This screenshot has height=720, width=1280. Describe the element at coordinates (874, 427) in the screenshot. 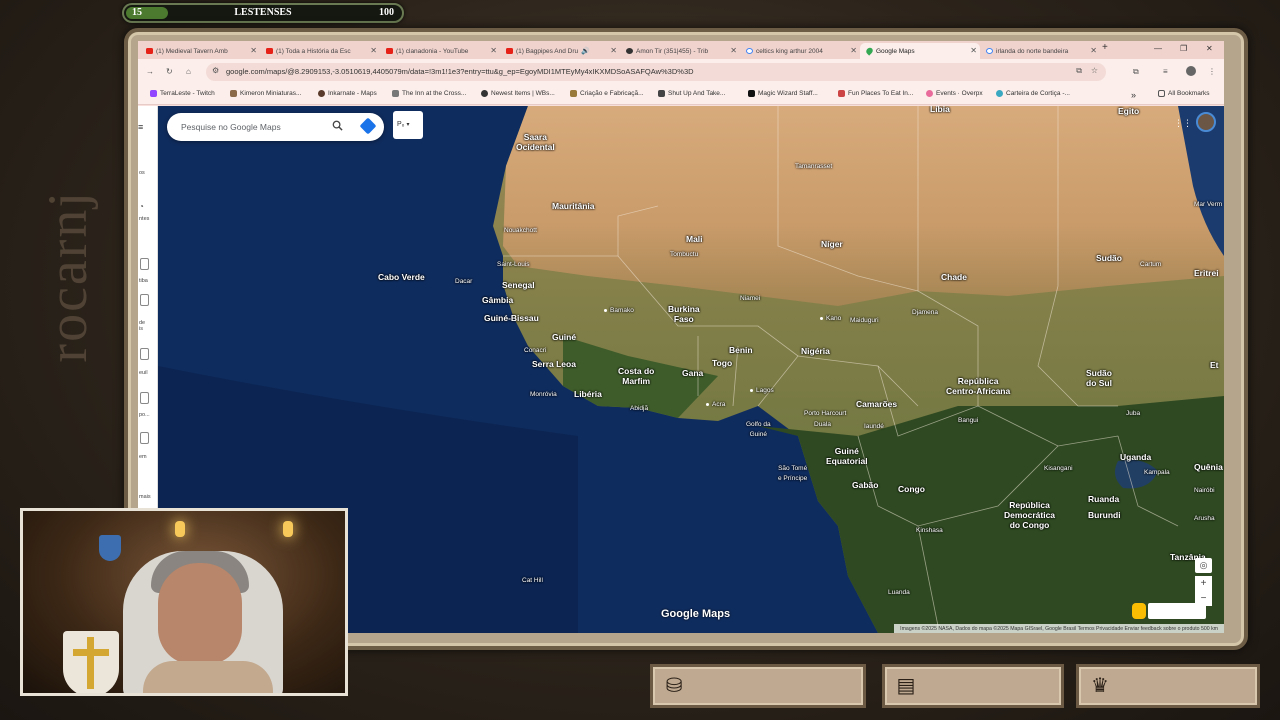

I see `map-label-iaunde: Iaundé` at that location.